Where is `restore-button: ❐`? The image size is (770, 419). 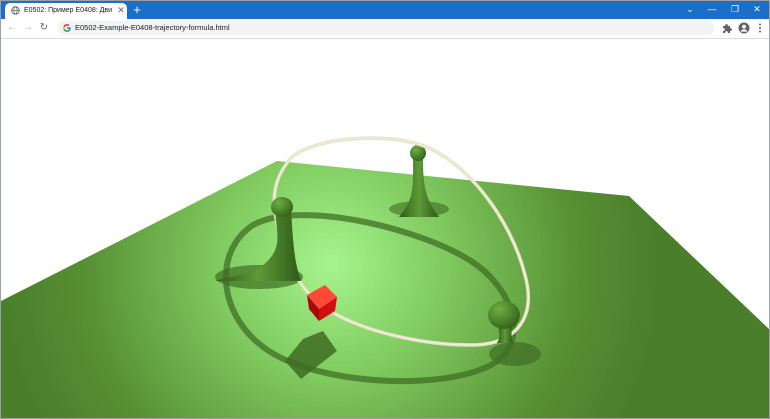
restore-button: ❐ is located at coordinates (735, 9).